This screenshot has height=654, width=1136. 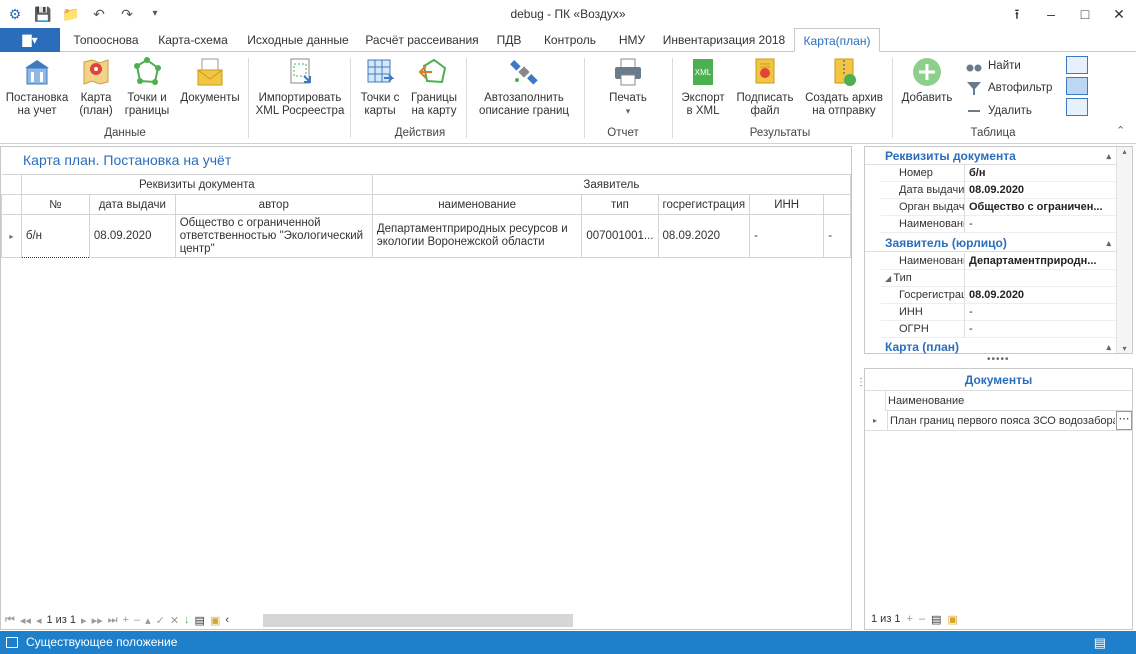 What do you see at coordinates (1009, 88) in the screenshot?
I see `autofilter-button: Автофильтр` at bounding box center [1009, 88].